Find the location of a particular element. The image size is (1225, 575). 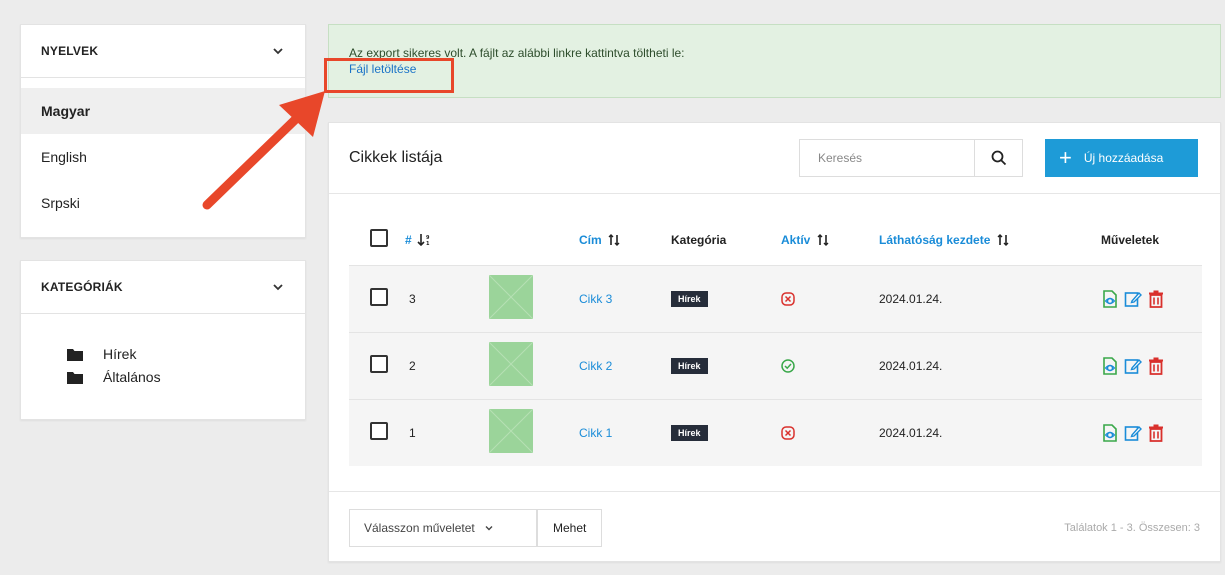

page-title: Cikkek listája is located at coordinates (396, 157).